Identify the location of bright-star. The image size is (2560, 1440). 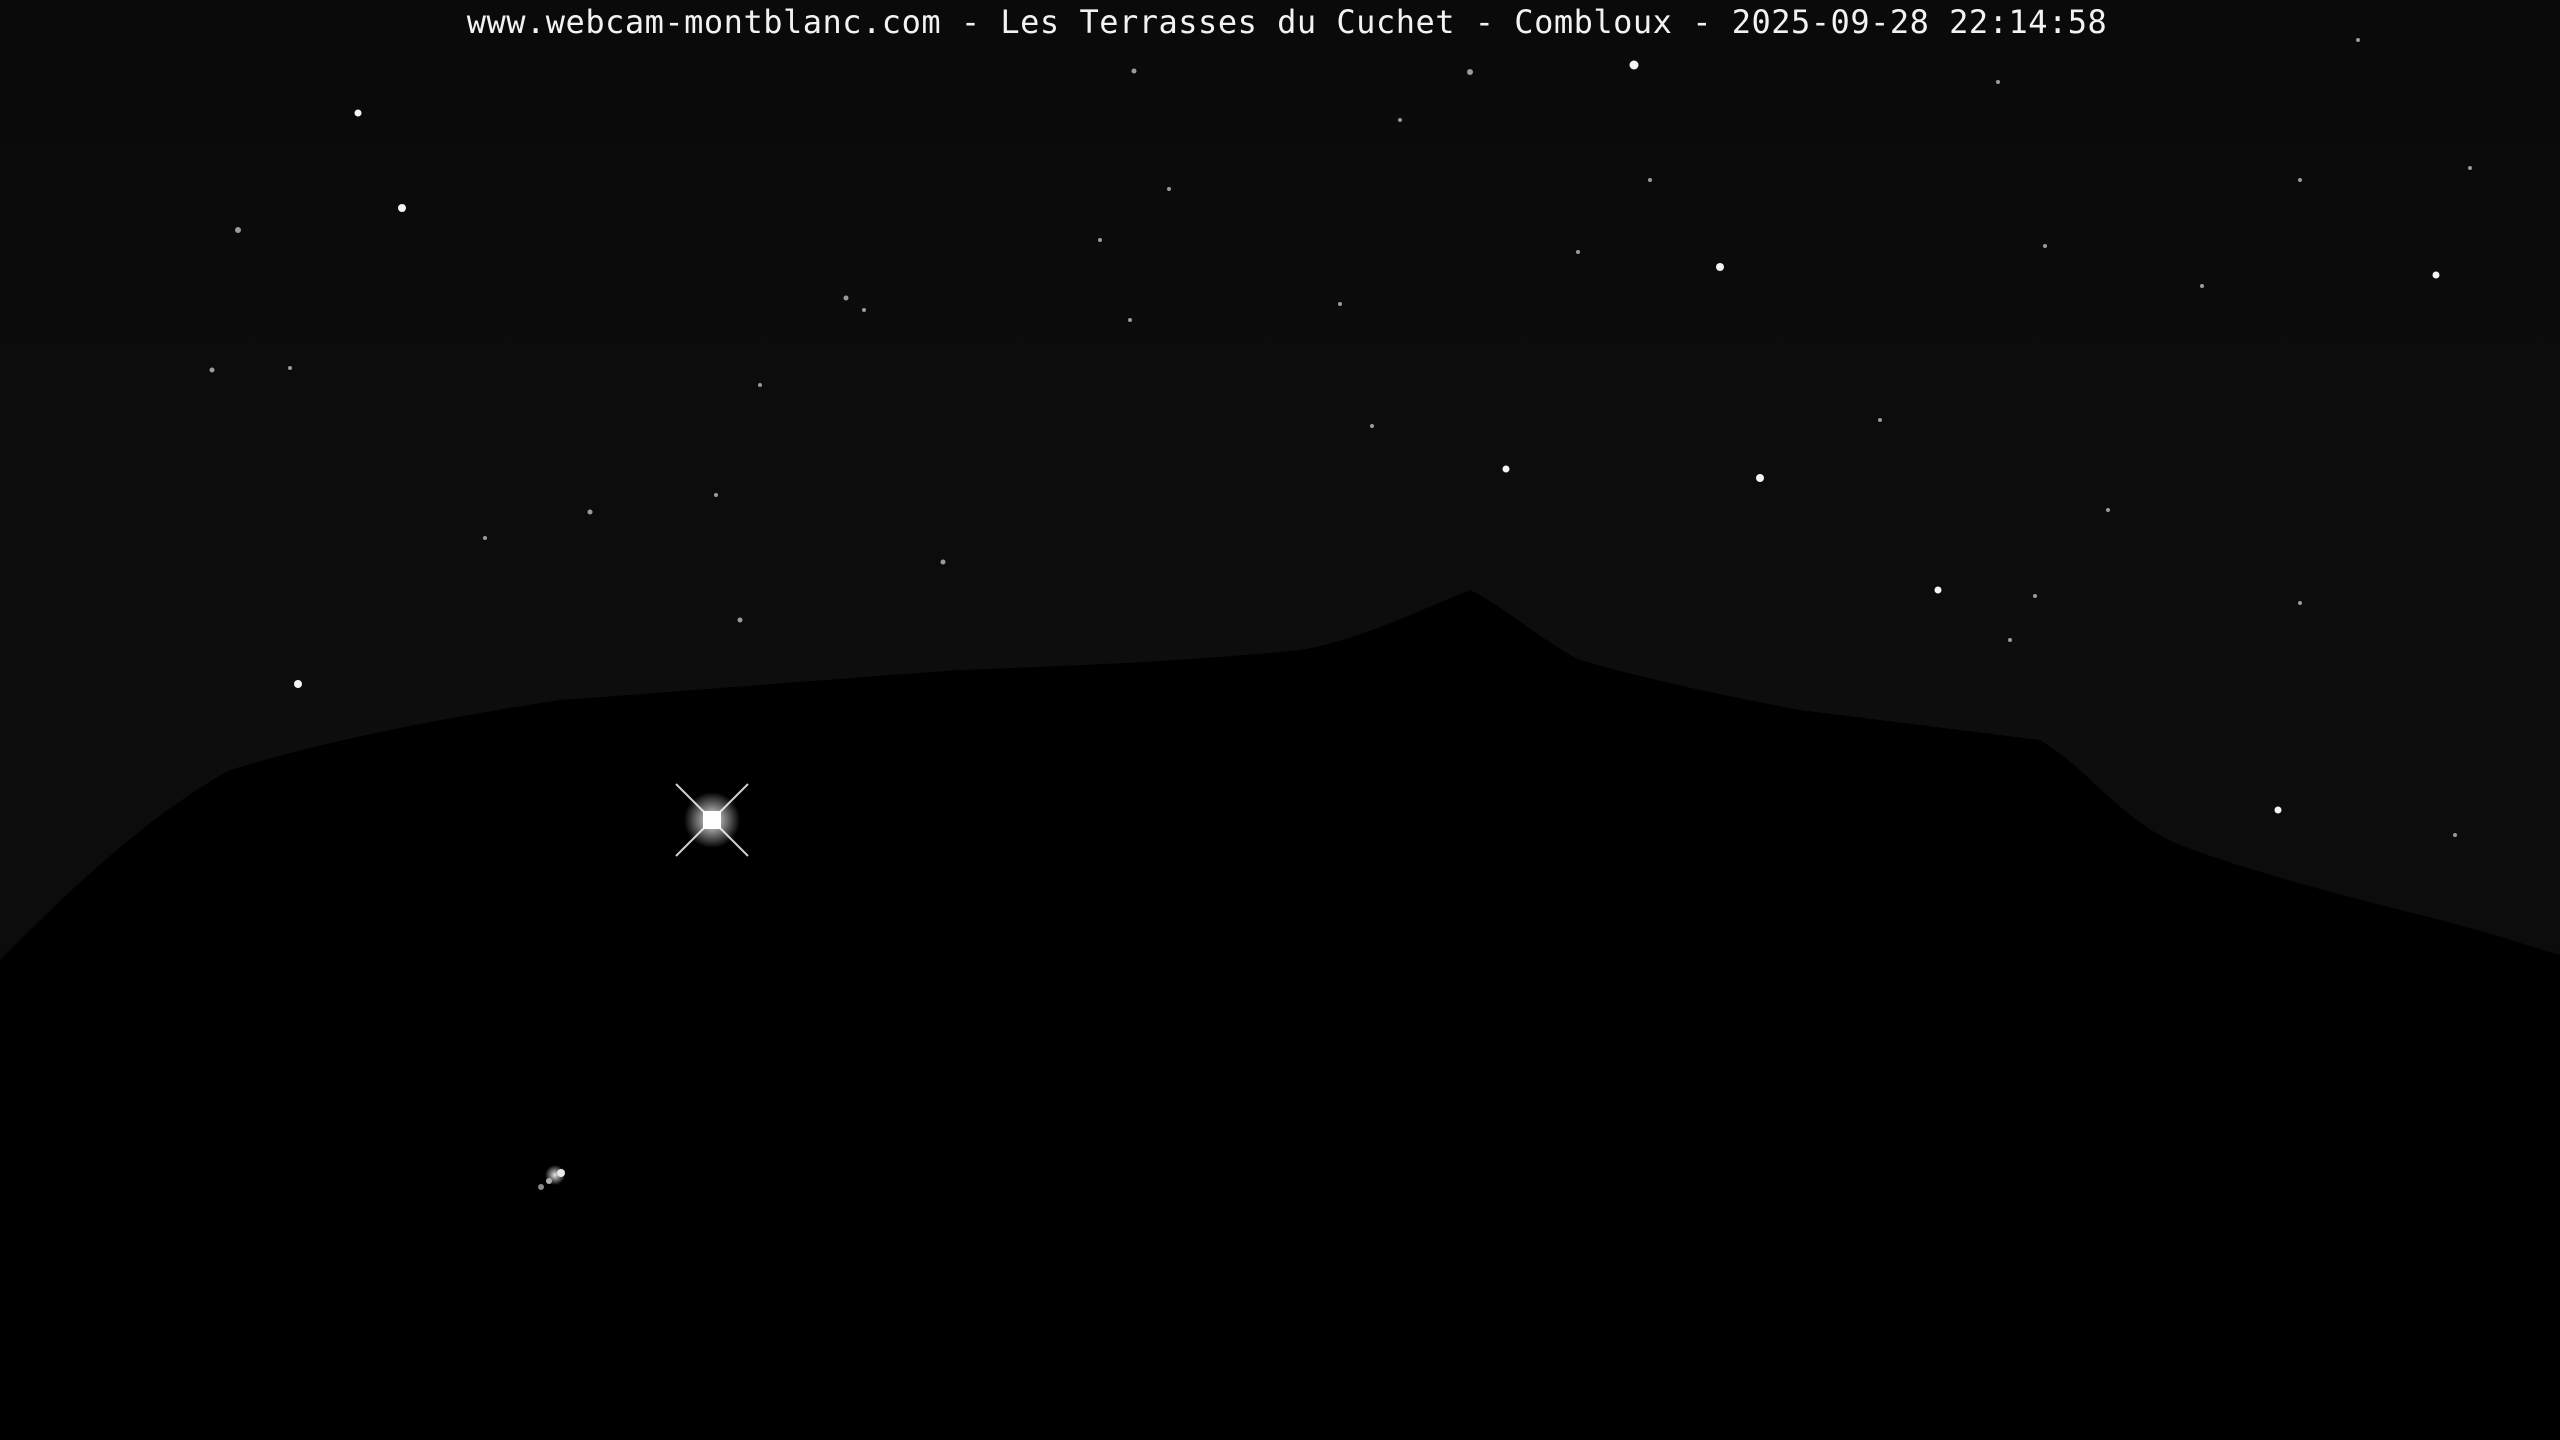
(712, 820).